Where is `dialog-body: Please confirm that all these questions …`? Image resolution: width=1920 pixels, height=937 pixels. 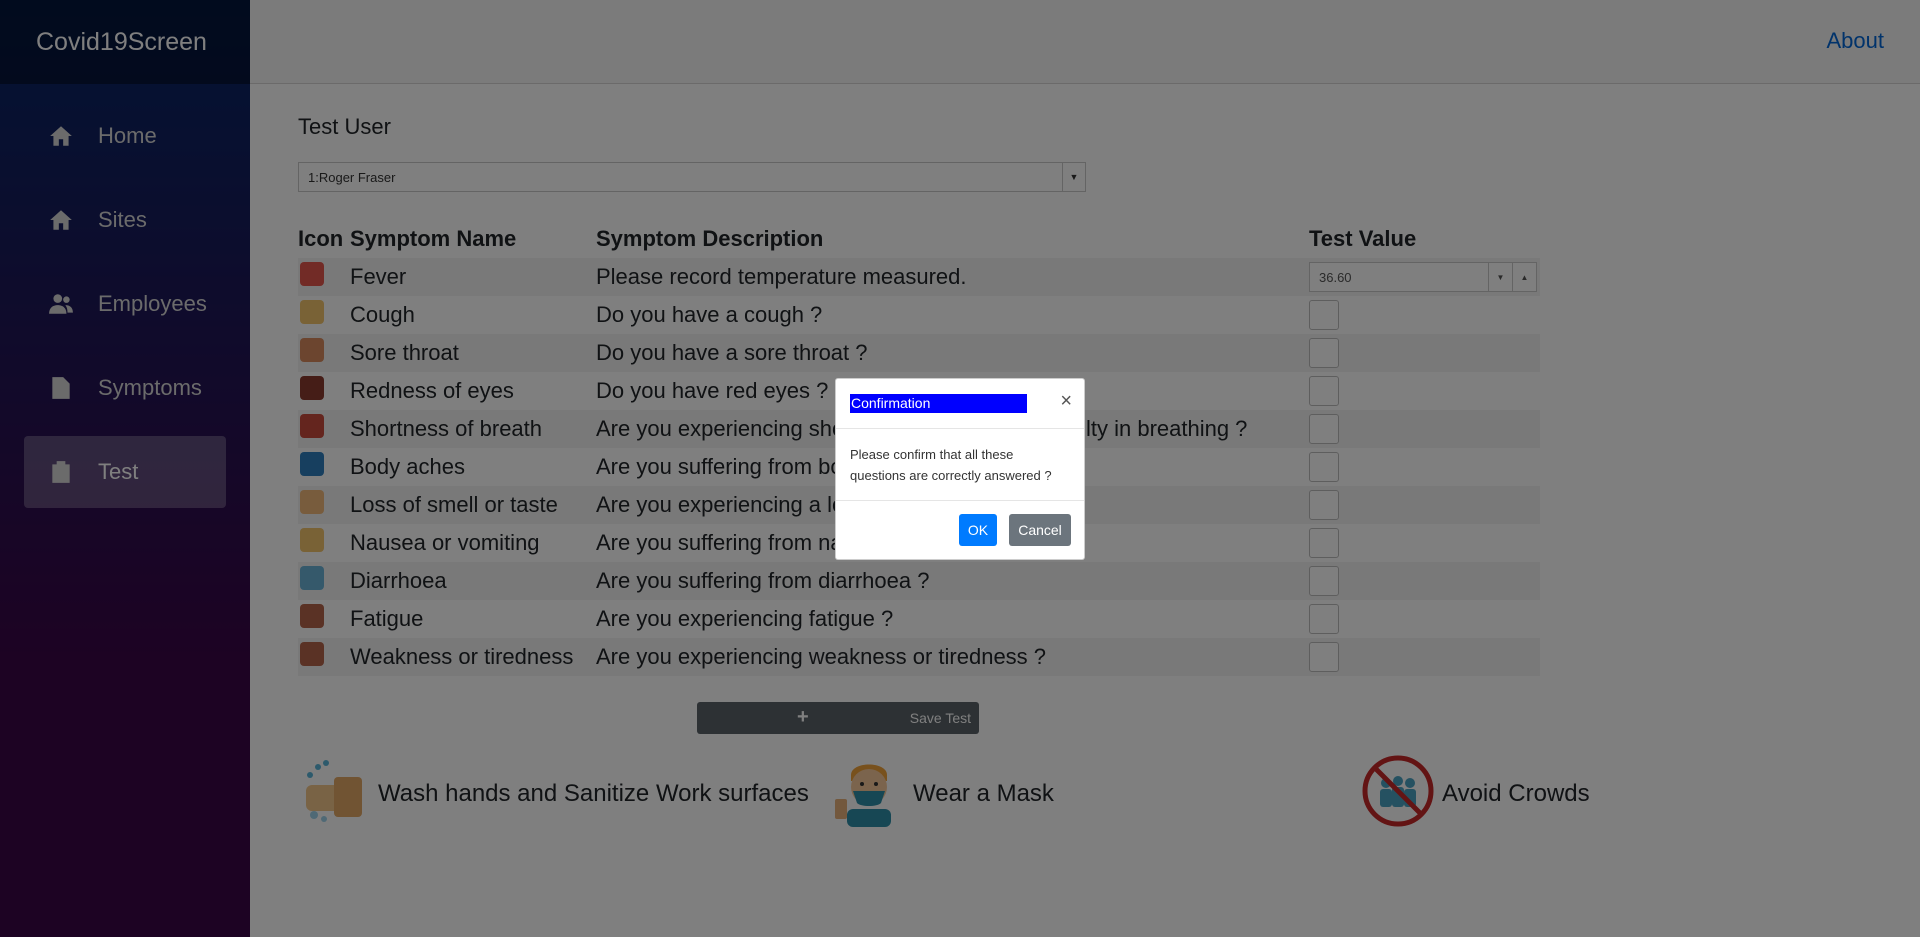
dialog-body: Please confirm that all these questions … is located at coordinates (960, 465).